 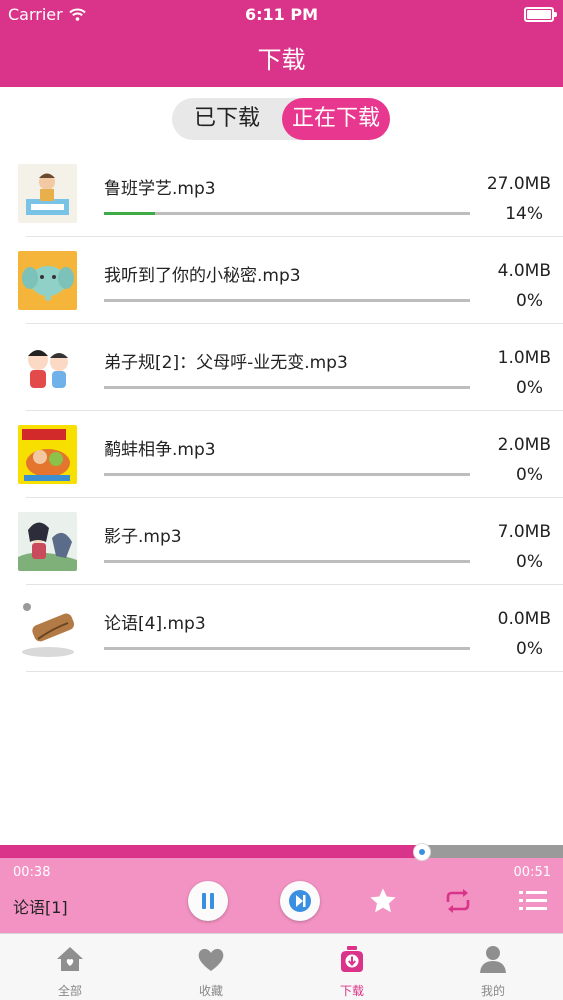 I want to click on pause-icon, so click(x=208, y=901).